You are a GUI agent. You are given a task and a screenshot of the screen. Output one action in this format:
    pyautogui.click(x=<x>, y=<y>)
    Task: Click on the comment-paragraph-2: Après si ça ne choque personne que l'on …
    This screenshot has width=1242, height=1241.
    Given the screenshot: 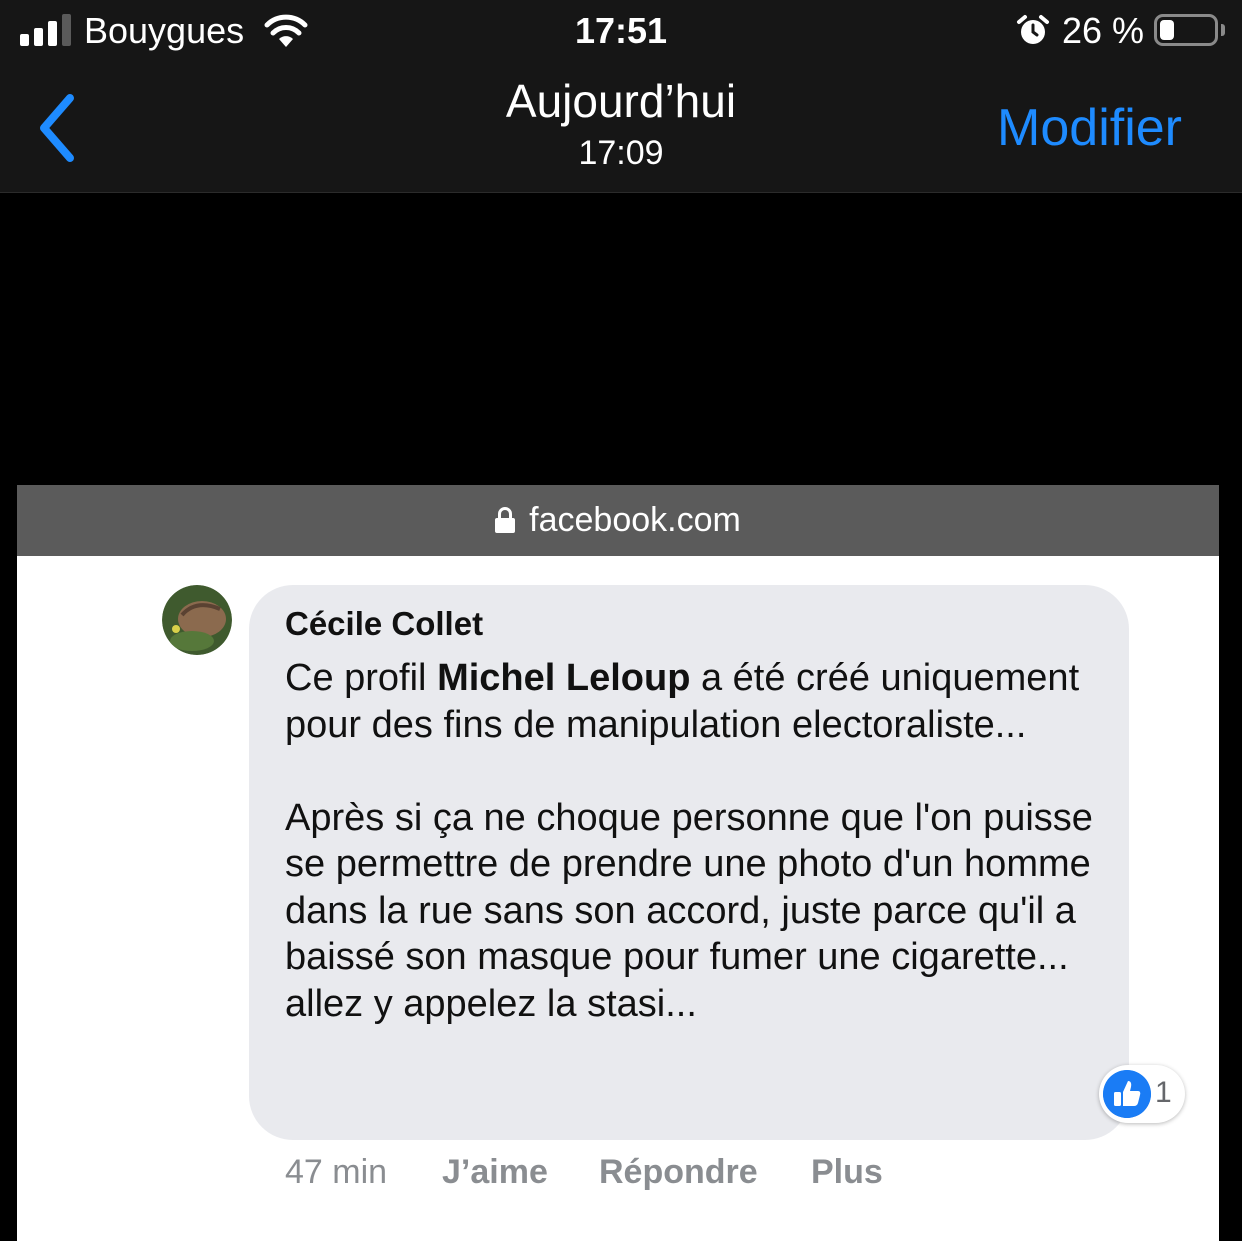 What is the action you would take?
    pyautogui.click(x=689, y=910)
    